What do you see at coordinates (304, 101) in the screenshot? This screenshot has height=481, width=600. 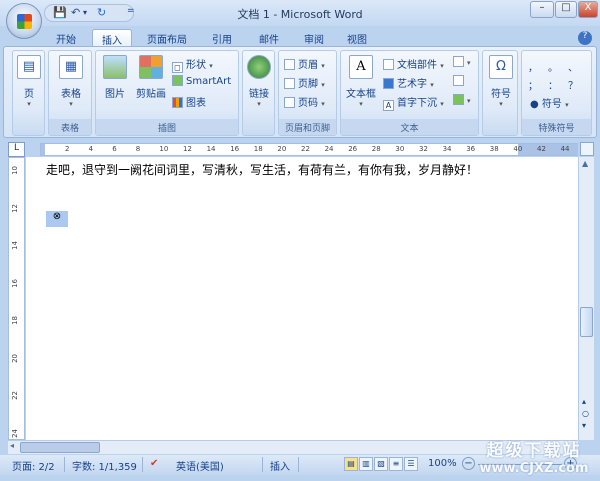 I see `page-number-button: 页码 ▾` at bounding box center [304, 101].